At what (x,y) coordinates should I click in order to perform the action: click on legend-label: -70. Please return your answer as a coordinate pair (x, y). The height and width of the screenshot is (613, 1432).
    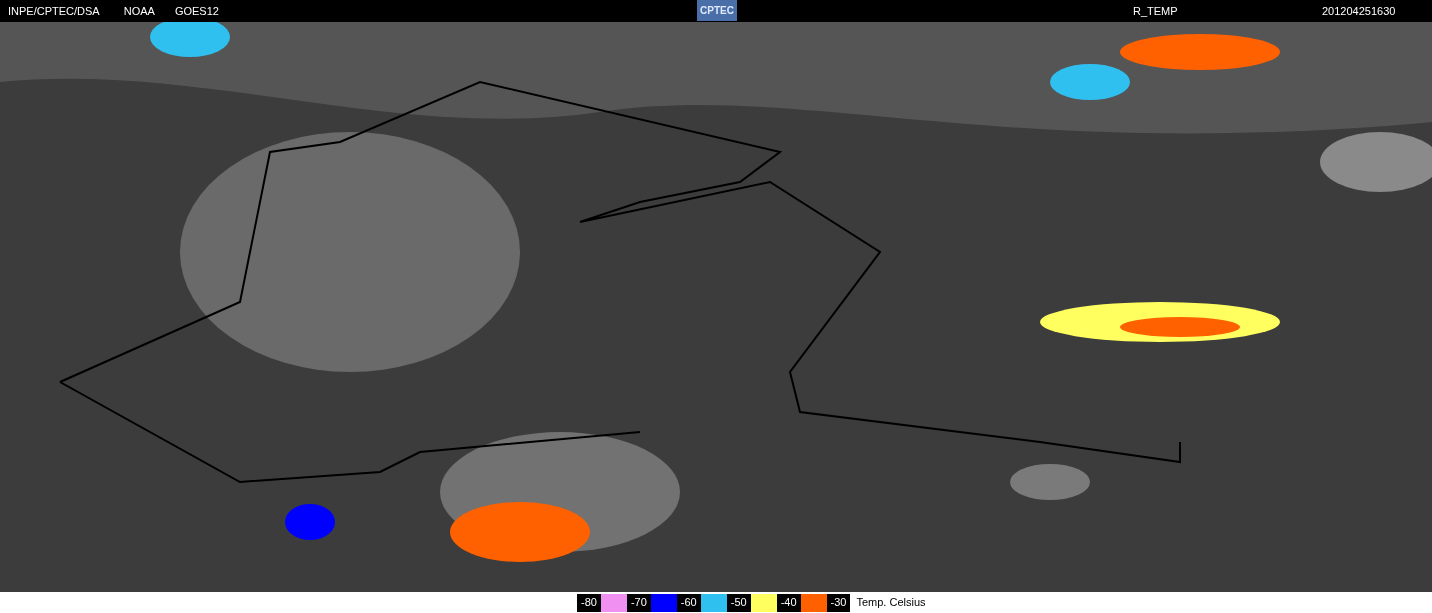
    Looking at the image, I should click on (638, 602).